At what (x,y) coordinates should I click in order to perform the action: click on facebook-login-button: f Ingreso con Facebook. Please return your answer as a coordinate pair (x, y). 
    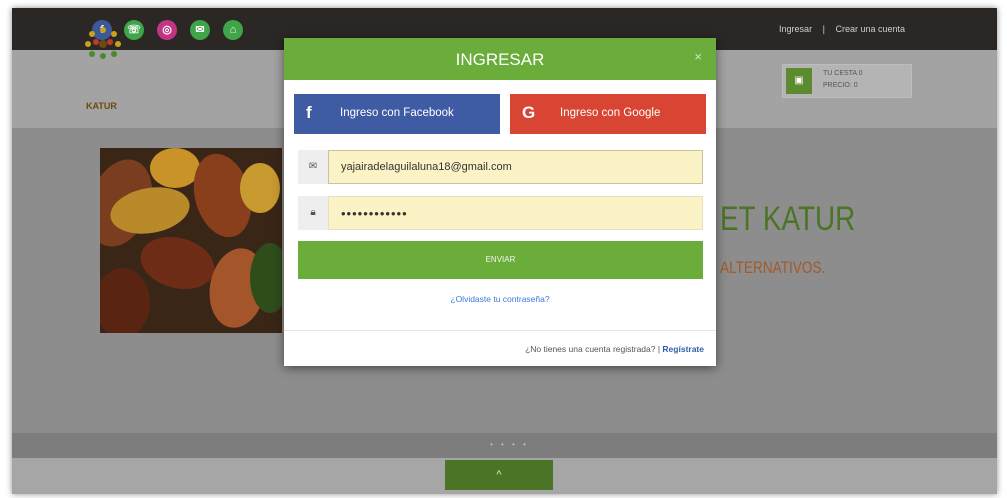
    Looking at the image, I should click on (397, 114).